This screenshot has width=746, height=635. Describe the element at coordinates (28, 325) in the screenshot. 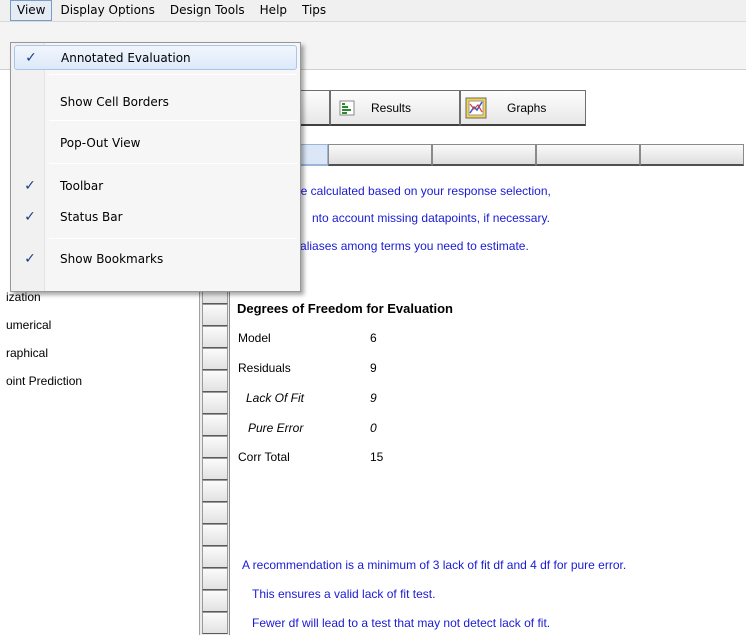

I see `tree-item-numerical: umerical` at that location.